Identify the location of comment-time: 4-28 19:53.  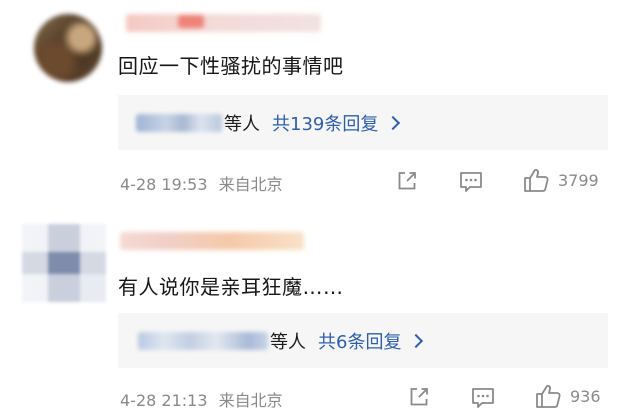
(164, 184).